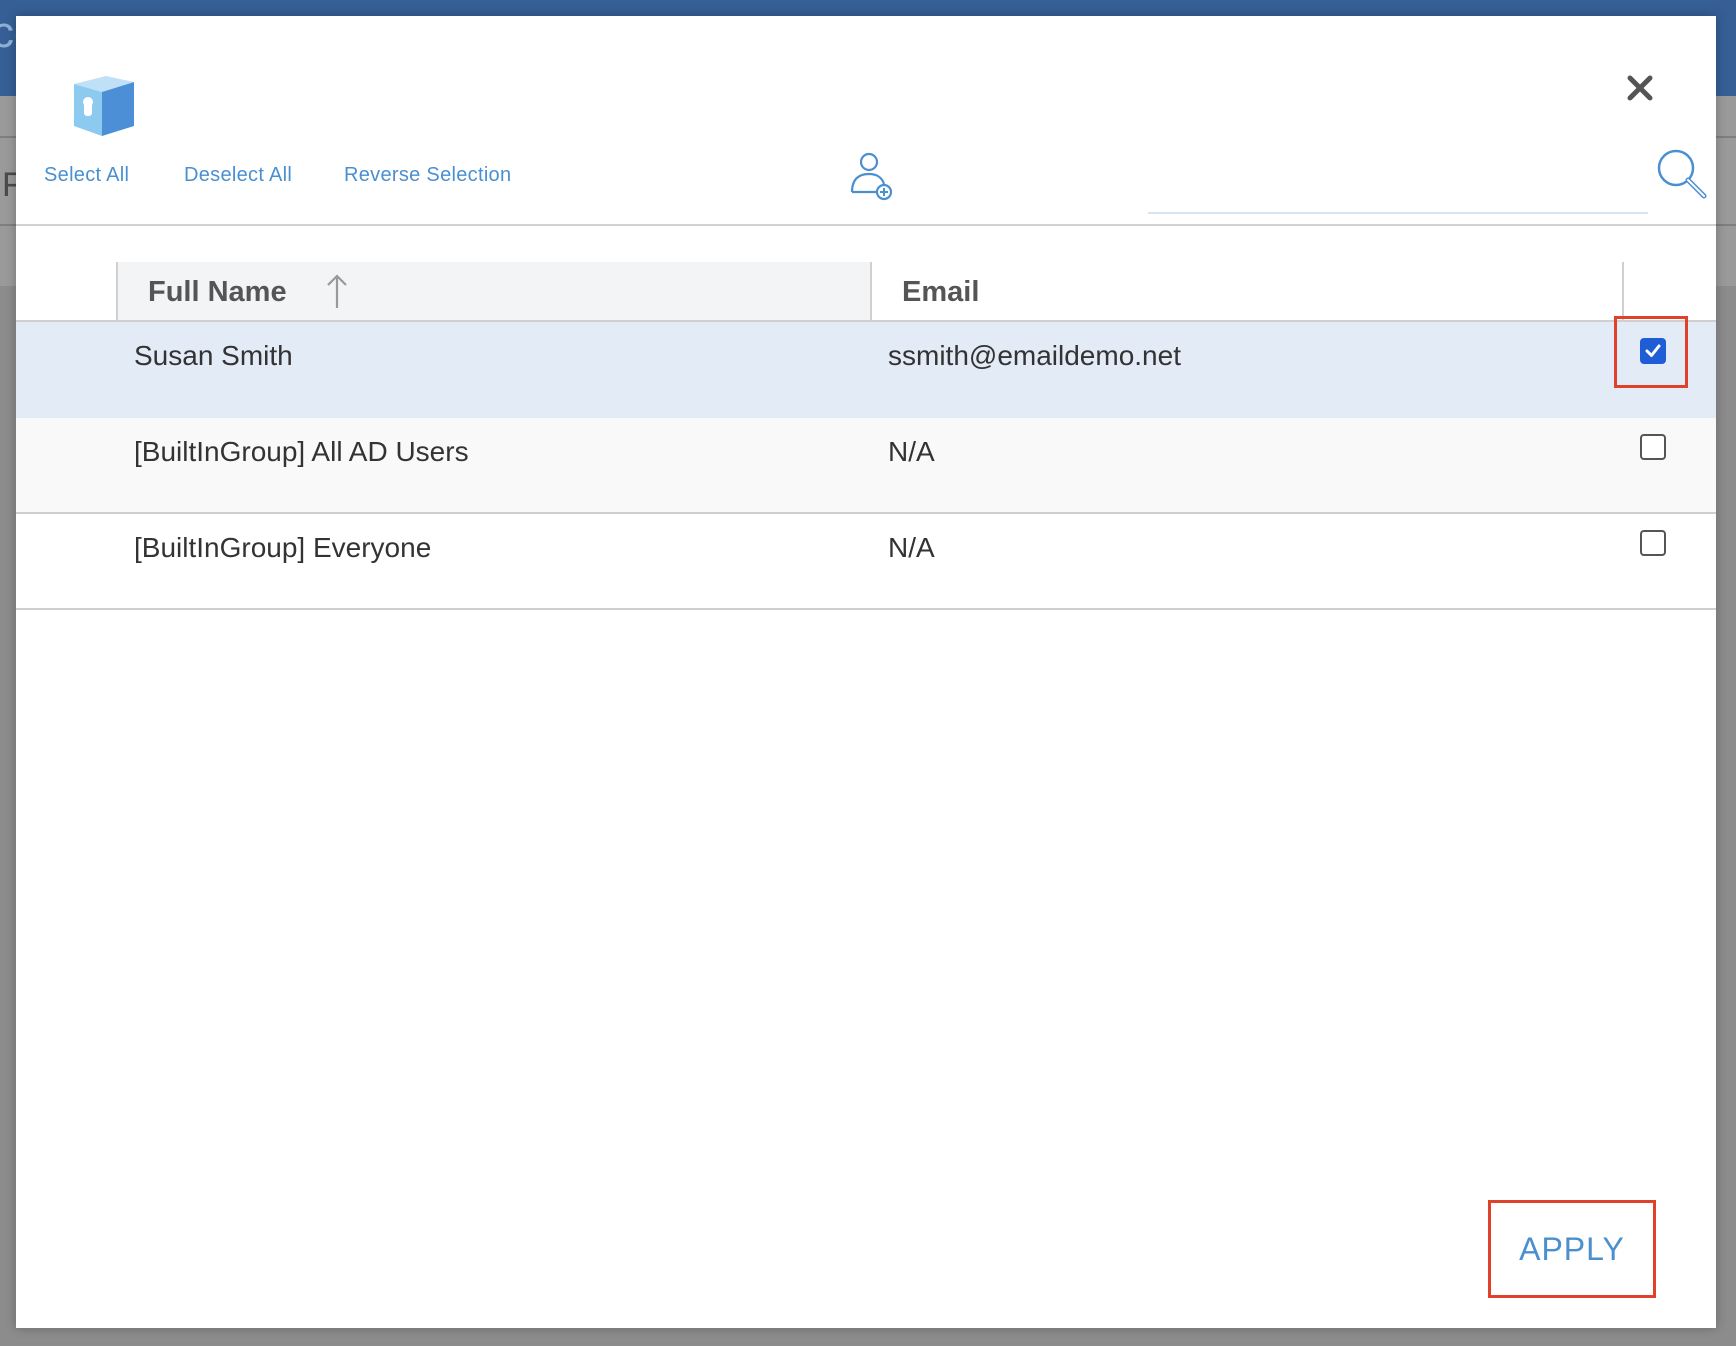 This screenshot has width=1736, height=1346. What do you see at coordinates (1572, 1249) in the screenshot?
I see `apply-button: APPLY` at bounding box center [1572, 1249].